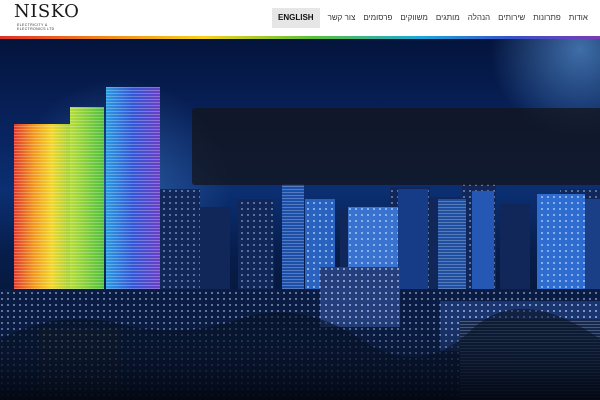 This screenshot has height=400, width=600. Describe the element at coordinates (413, 18) in the screenshot. I see `nav-item-distributors: משווקים` at that location.